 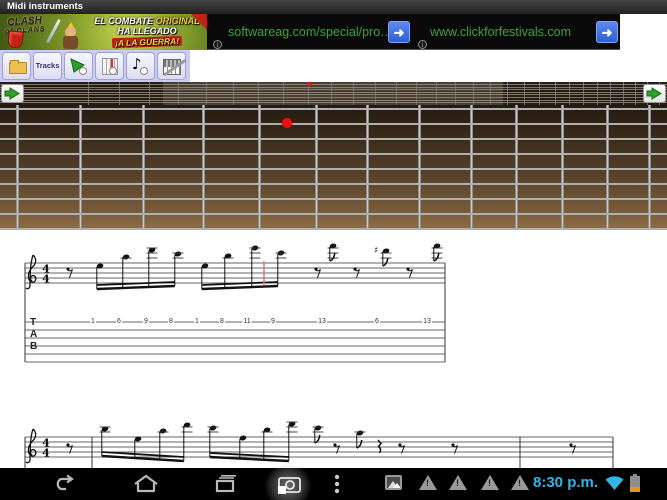 I want to click on back-button, so click(x=64, y=484).